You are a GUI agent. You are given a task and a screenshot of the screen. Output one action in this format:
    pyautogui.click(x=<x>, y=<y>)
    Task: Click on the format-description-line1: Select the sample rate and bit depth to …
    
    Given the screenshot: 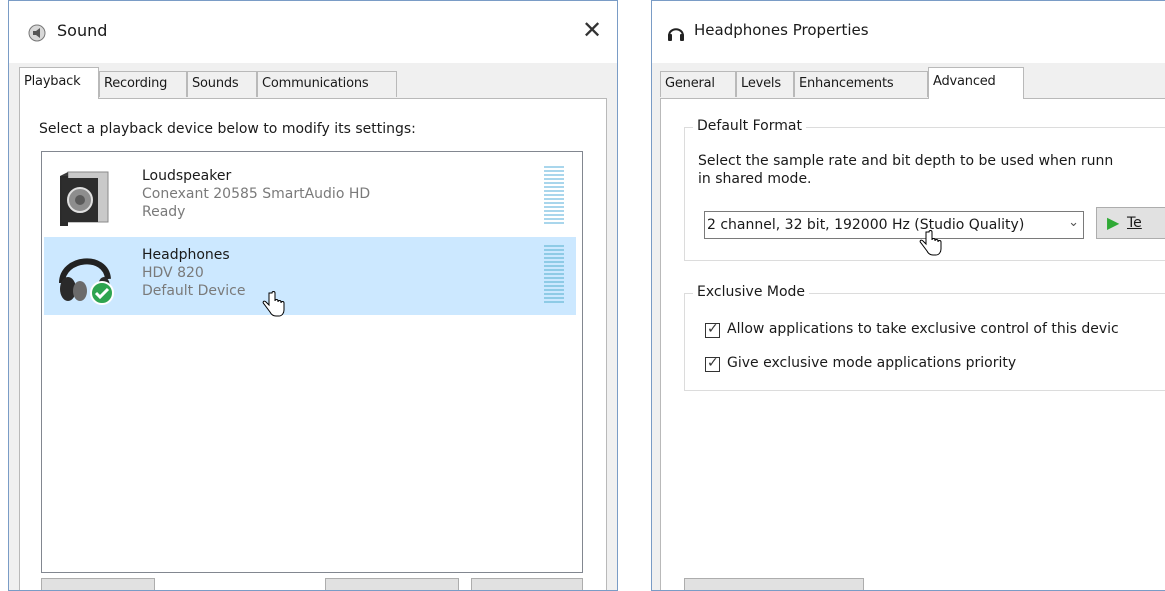 What is the action you would take?
    pyautogui.click(x=906, y=161)
    